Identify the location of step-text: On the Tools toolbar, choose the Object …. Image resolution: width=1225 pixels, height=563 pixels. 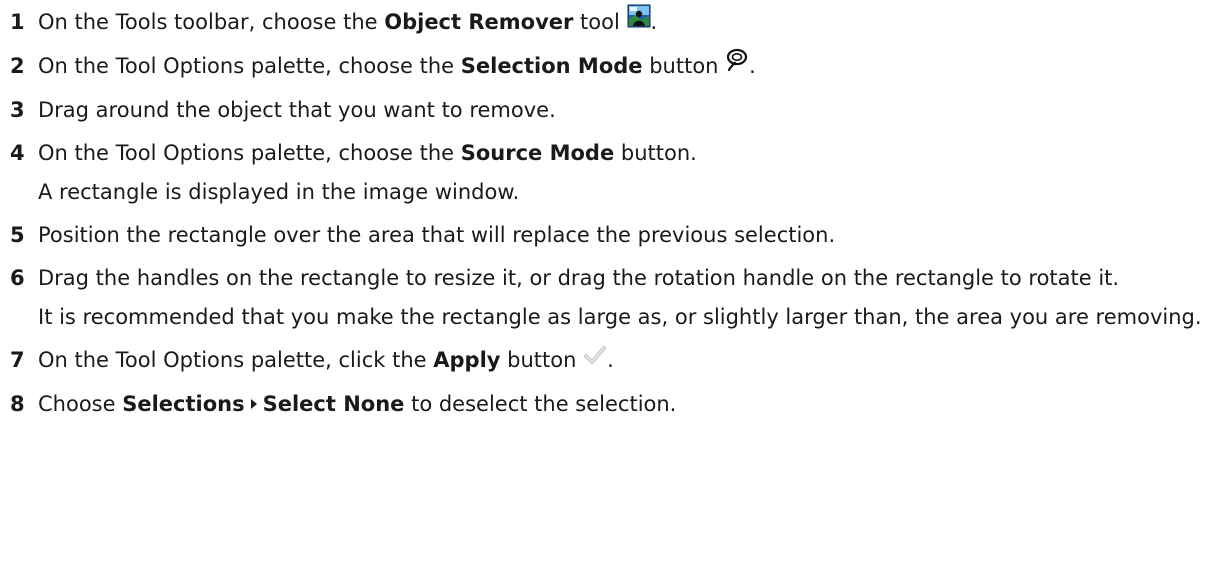
(631, 22).